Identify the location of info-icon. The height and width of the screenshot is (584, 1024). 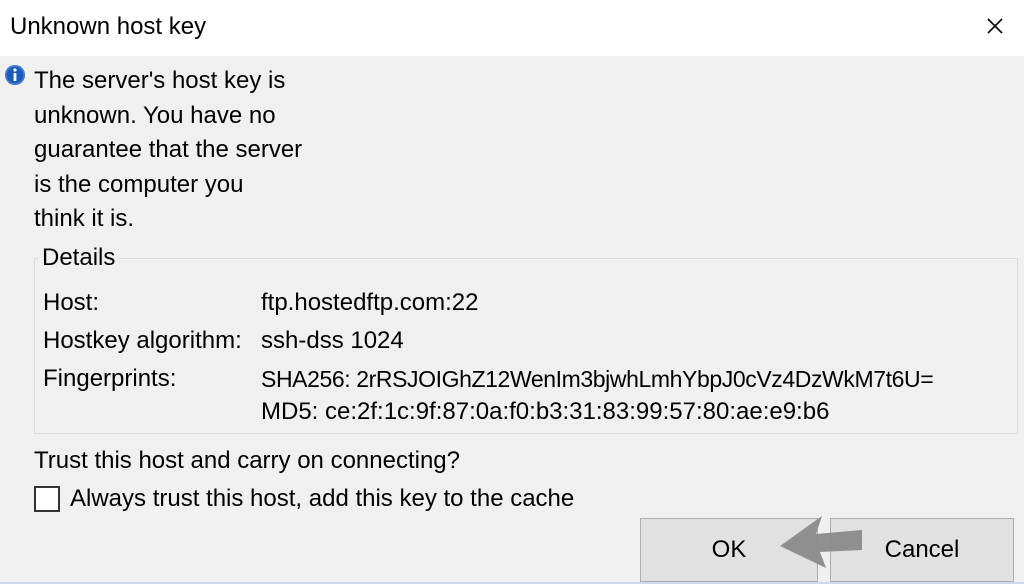
(15, 75).